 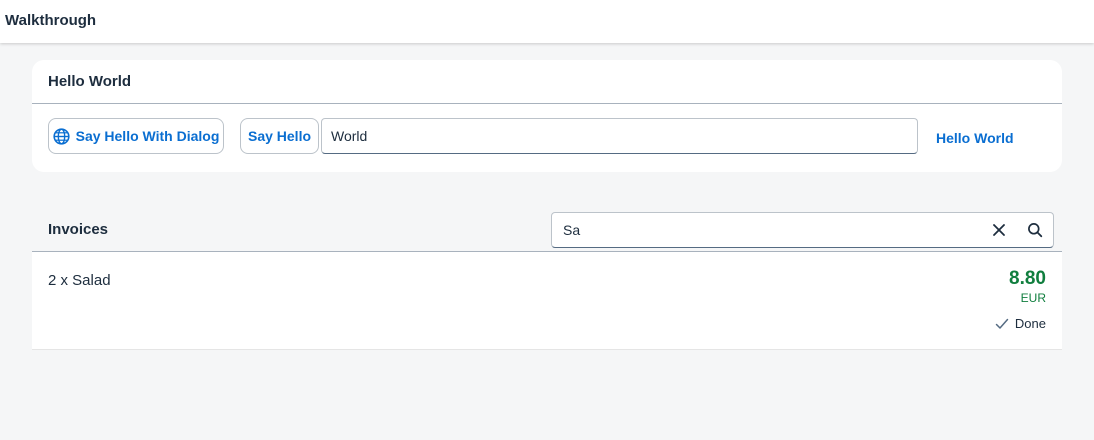 I want to click on invoices-title: Invoices, so click(x=78, y=229).